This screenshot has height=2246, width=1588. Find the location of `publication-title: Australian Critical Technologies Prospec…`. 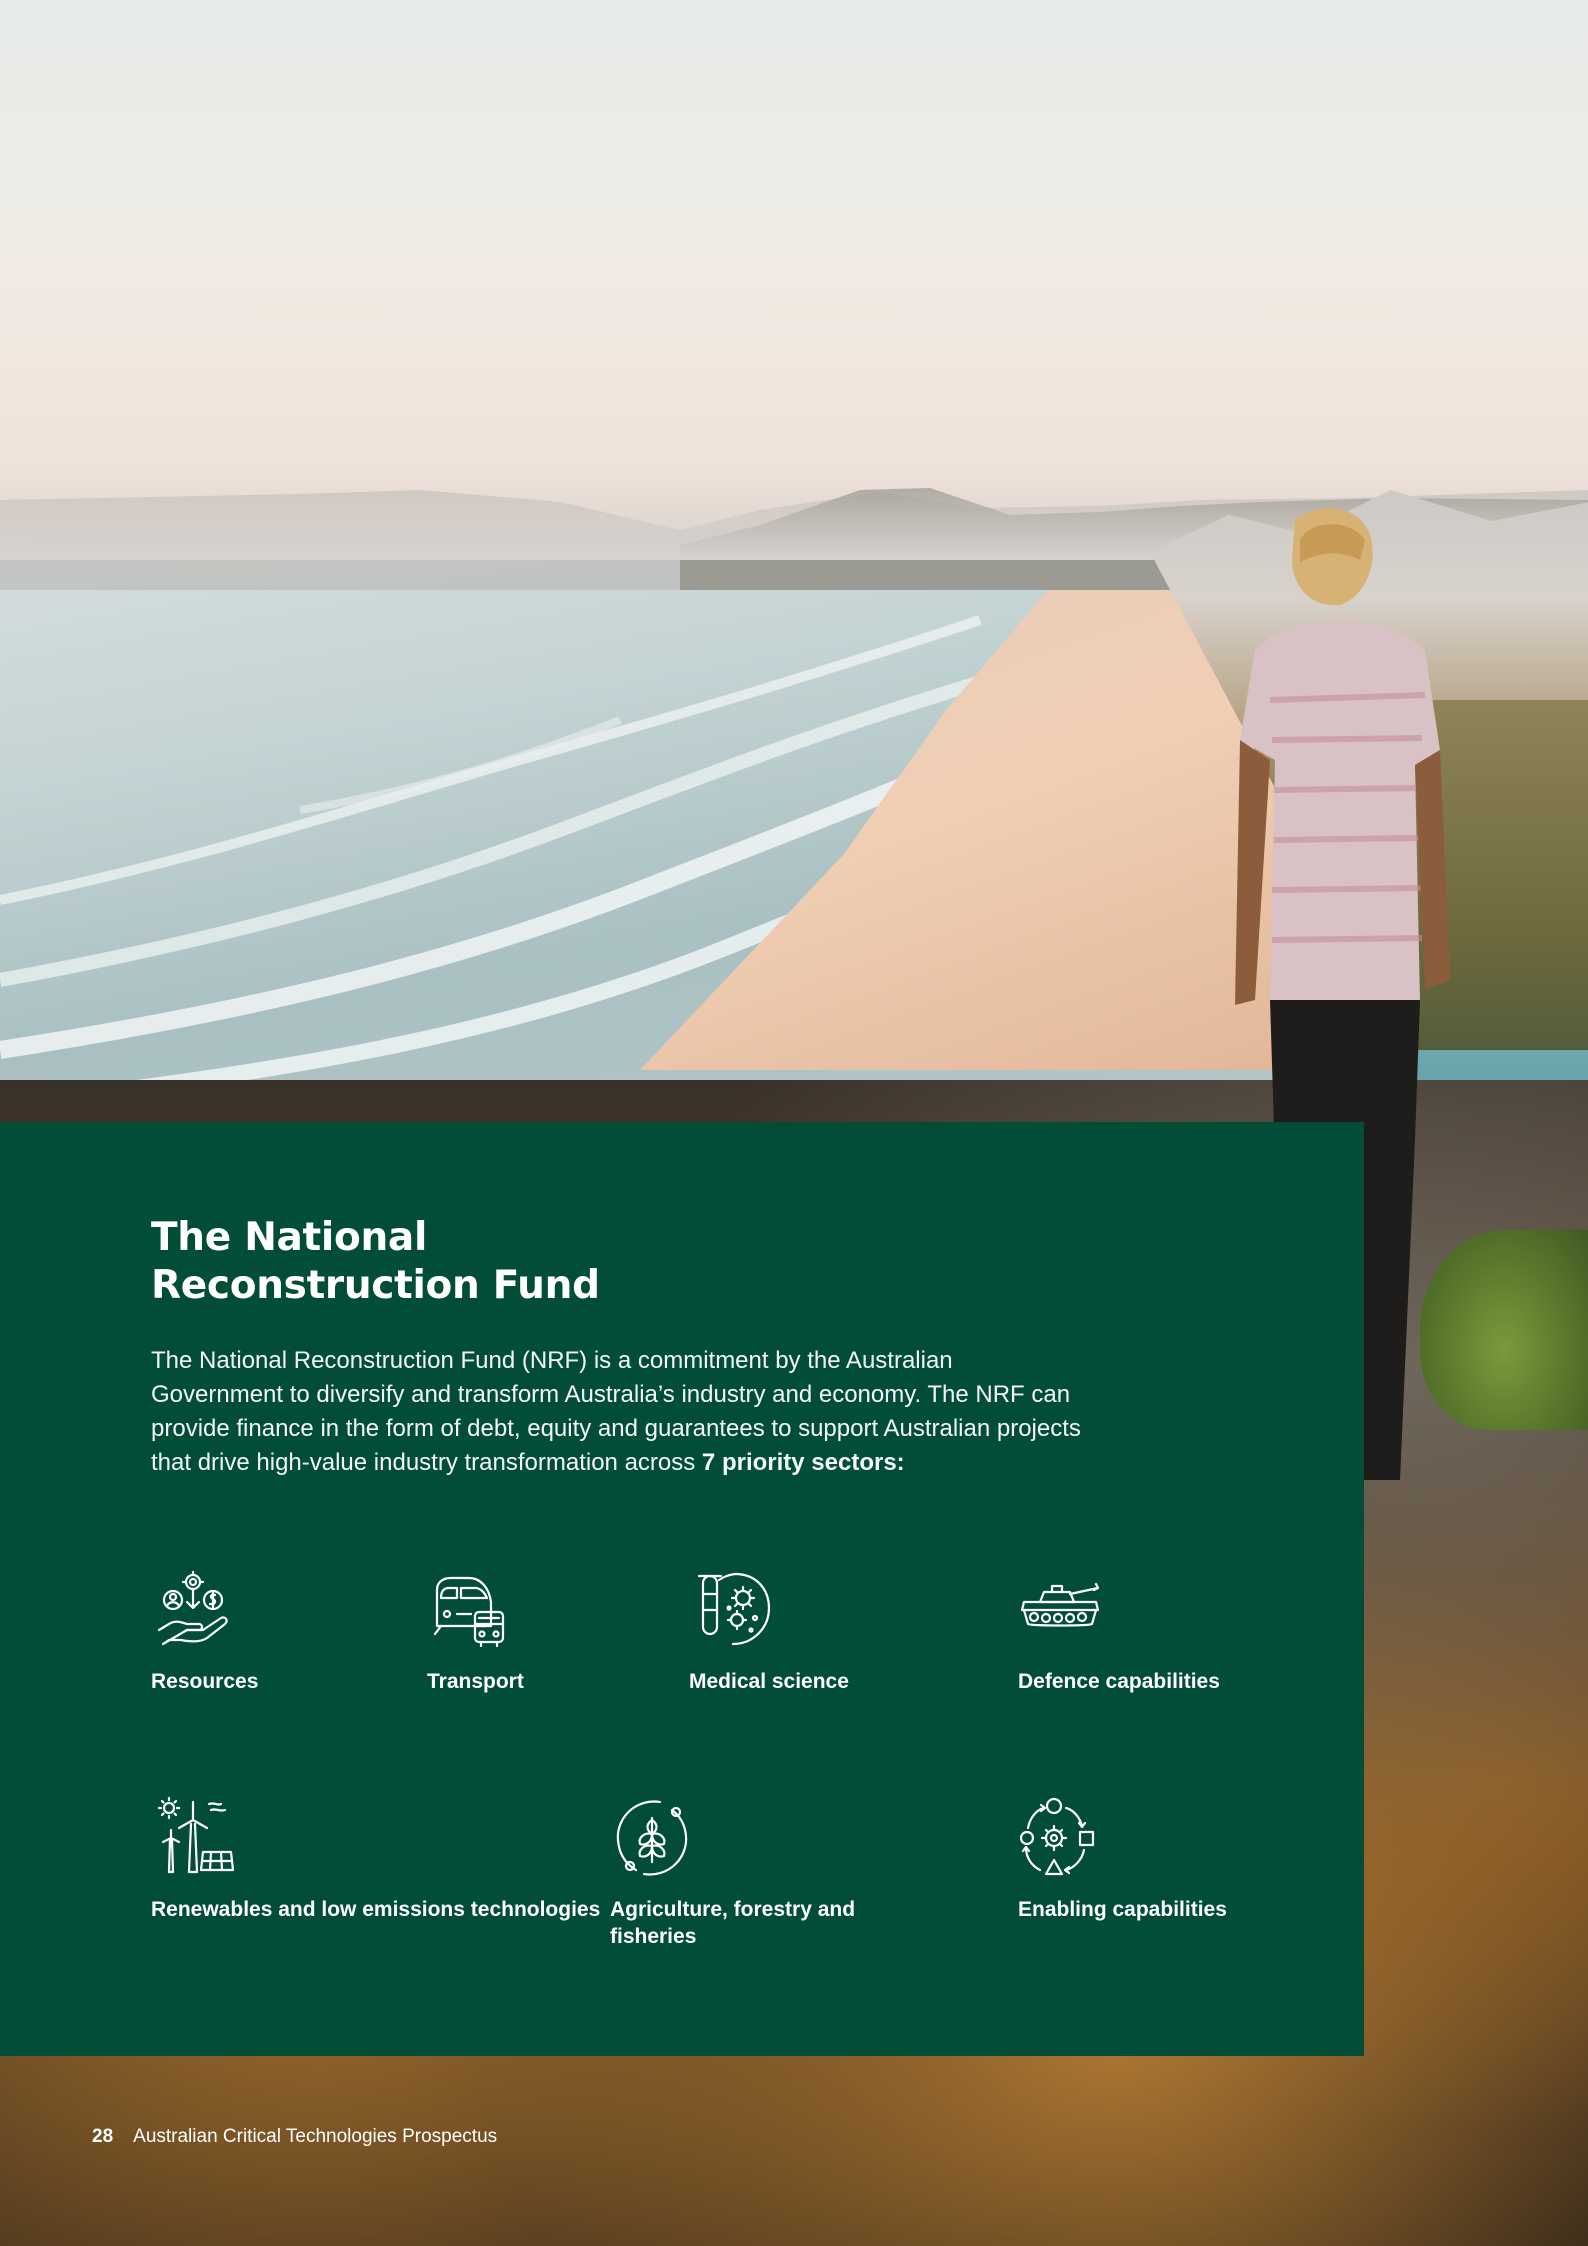

publication-title: Australian Critical Technologies Prospec… is located at coordinates (315, 2136).